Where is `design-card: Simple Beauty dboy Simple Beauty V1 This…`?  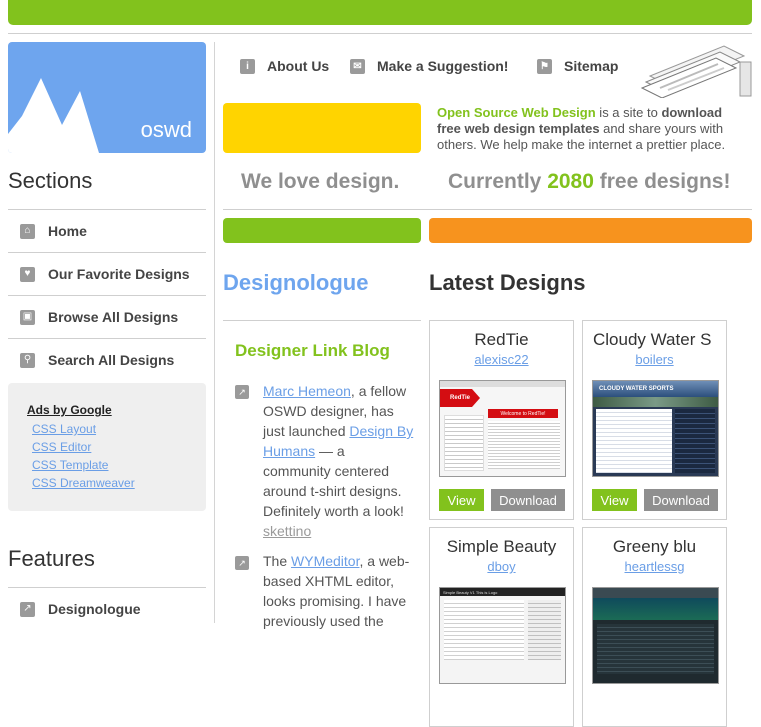 design-card: Simple Beauty dboy Simple Beauty V1 This… is located at coordinates (501, 627).